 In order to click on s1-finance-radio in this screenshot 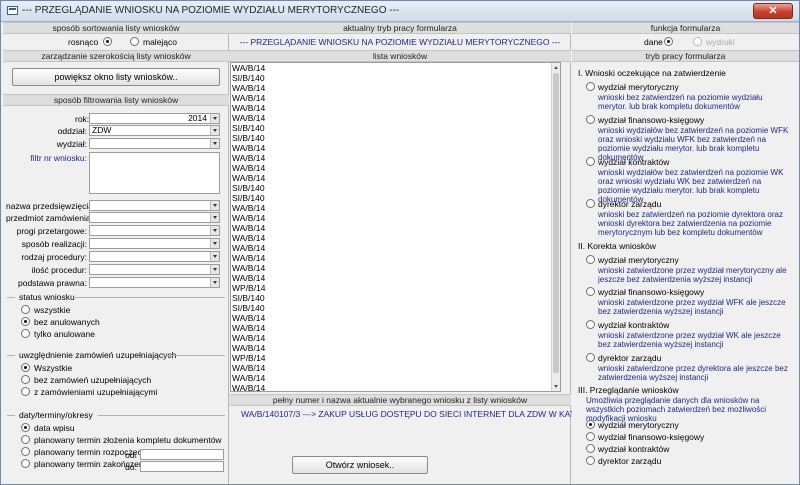, I will do `click(590, 119)`.